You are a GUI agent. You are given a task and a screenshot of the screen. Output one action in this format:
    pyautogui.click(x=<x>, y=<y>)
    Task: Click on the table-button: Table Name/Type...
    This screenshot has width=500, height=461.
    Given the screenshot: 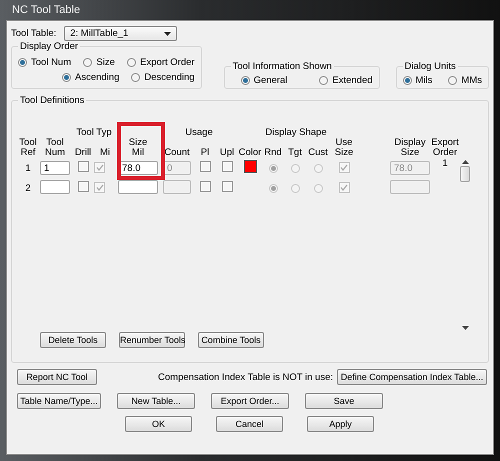 What is the action you would take?
    pyautogui.click(x=59, y=401)
    